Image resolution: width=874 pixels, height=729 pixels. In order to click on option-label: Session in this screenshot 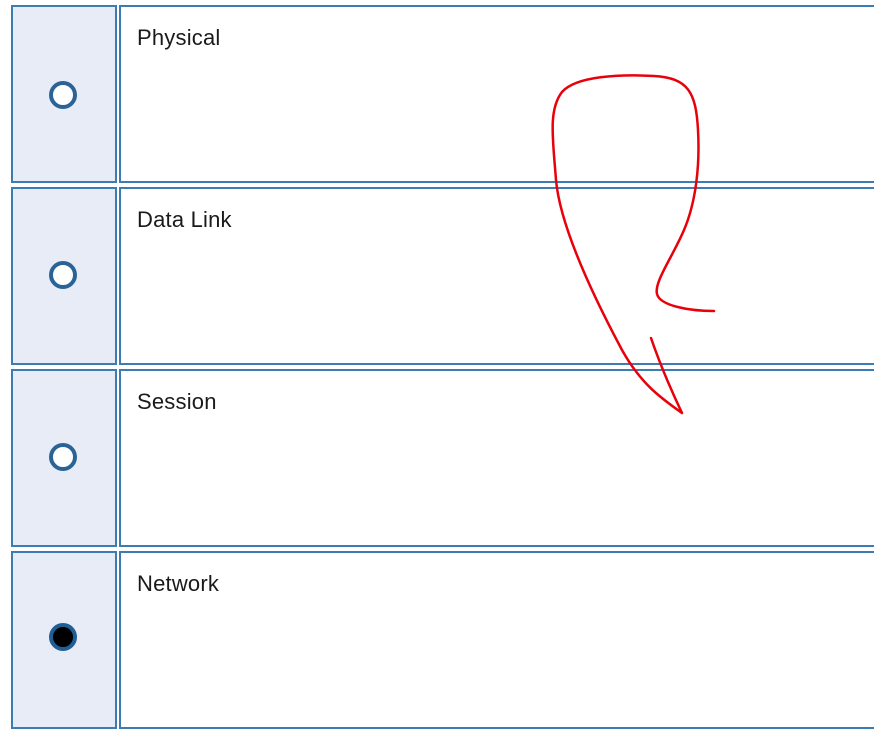, I will do `click(177, 401)`.